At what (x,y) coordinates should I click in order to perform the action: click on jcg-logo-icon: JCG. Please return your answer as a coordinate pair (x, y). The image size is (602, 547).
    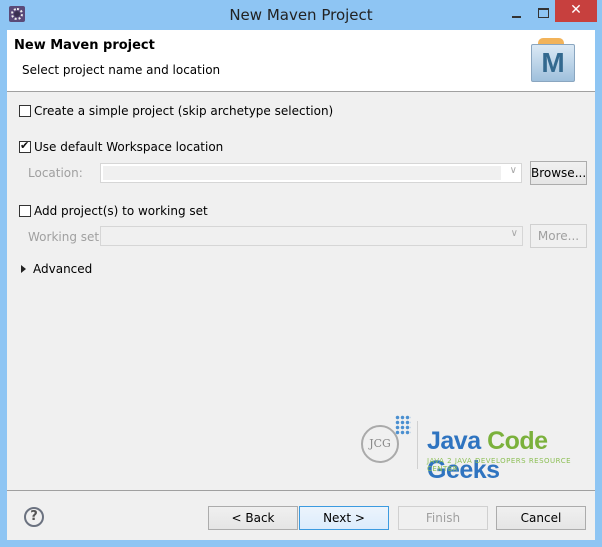
    Looking at the image, I should click on (380, 444).